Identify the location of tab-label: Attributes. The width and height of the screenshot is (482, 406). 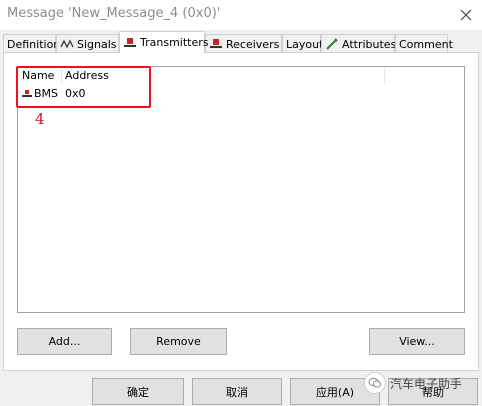
(369, 44).